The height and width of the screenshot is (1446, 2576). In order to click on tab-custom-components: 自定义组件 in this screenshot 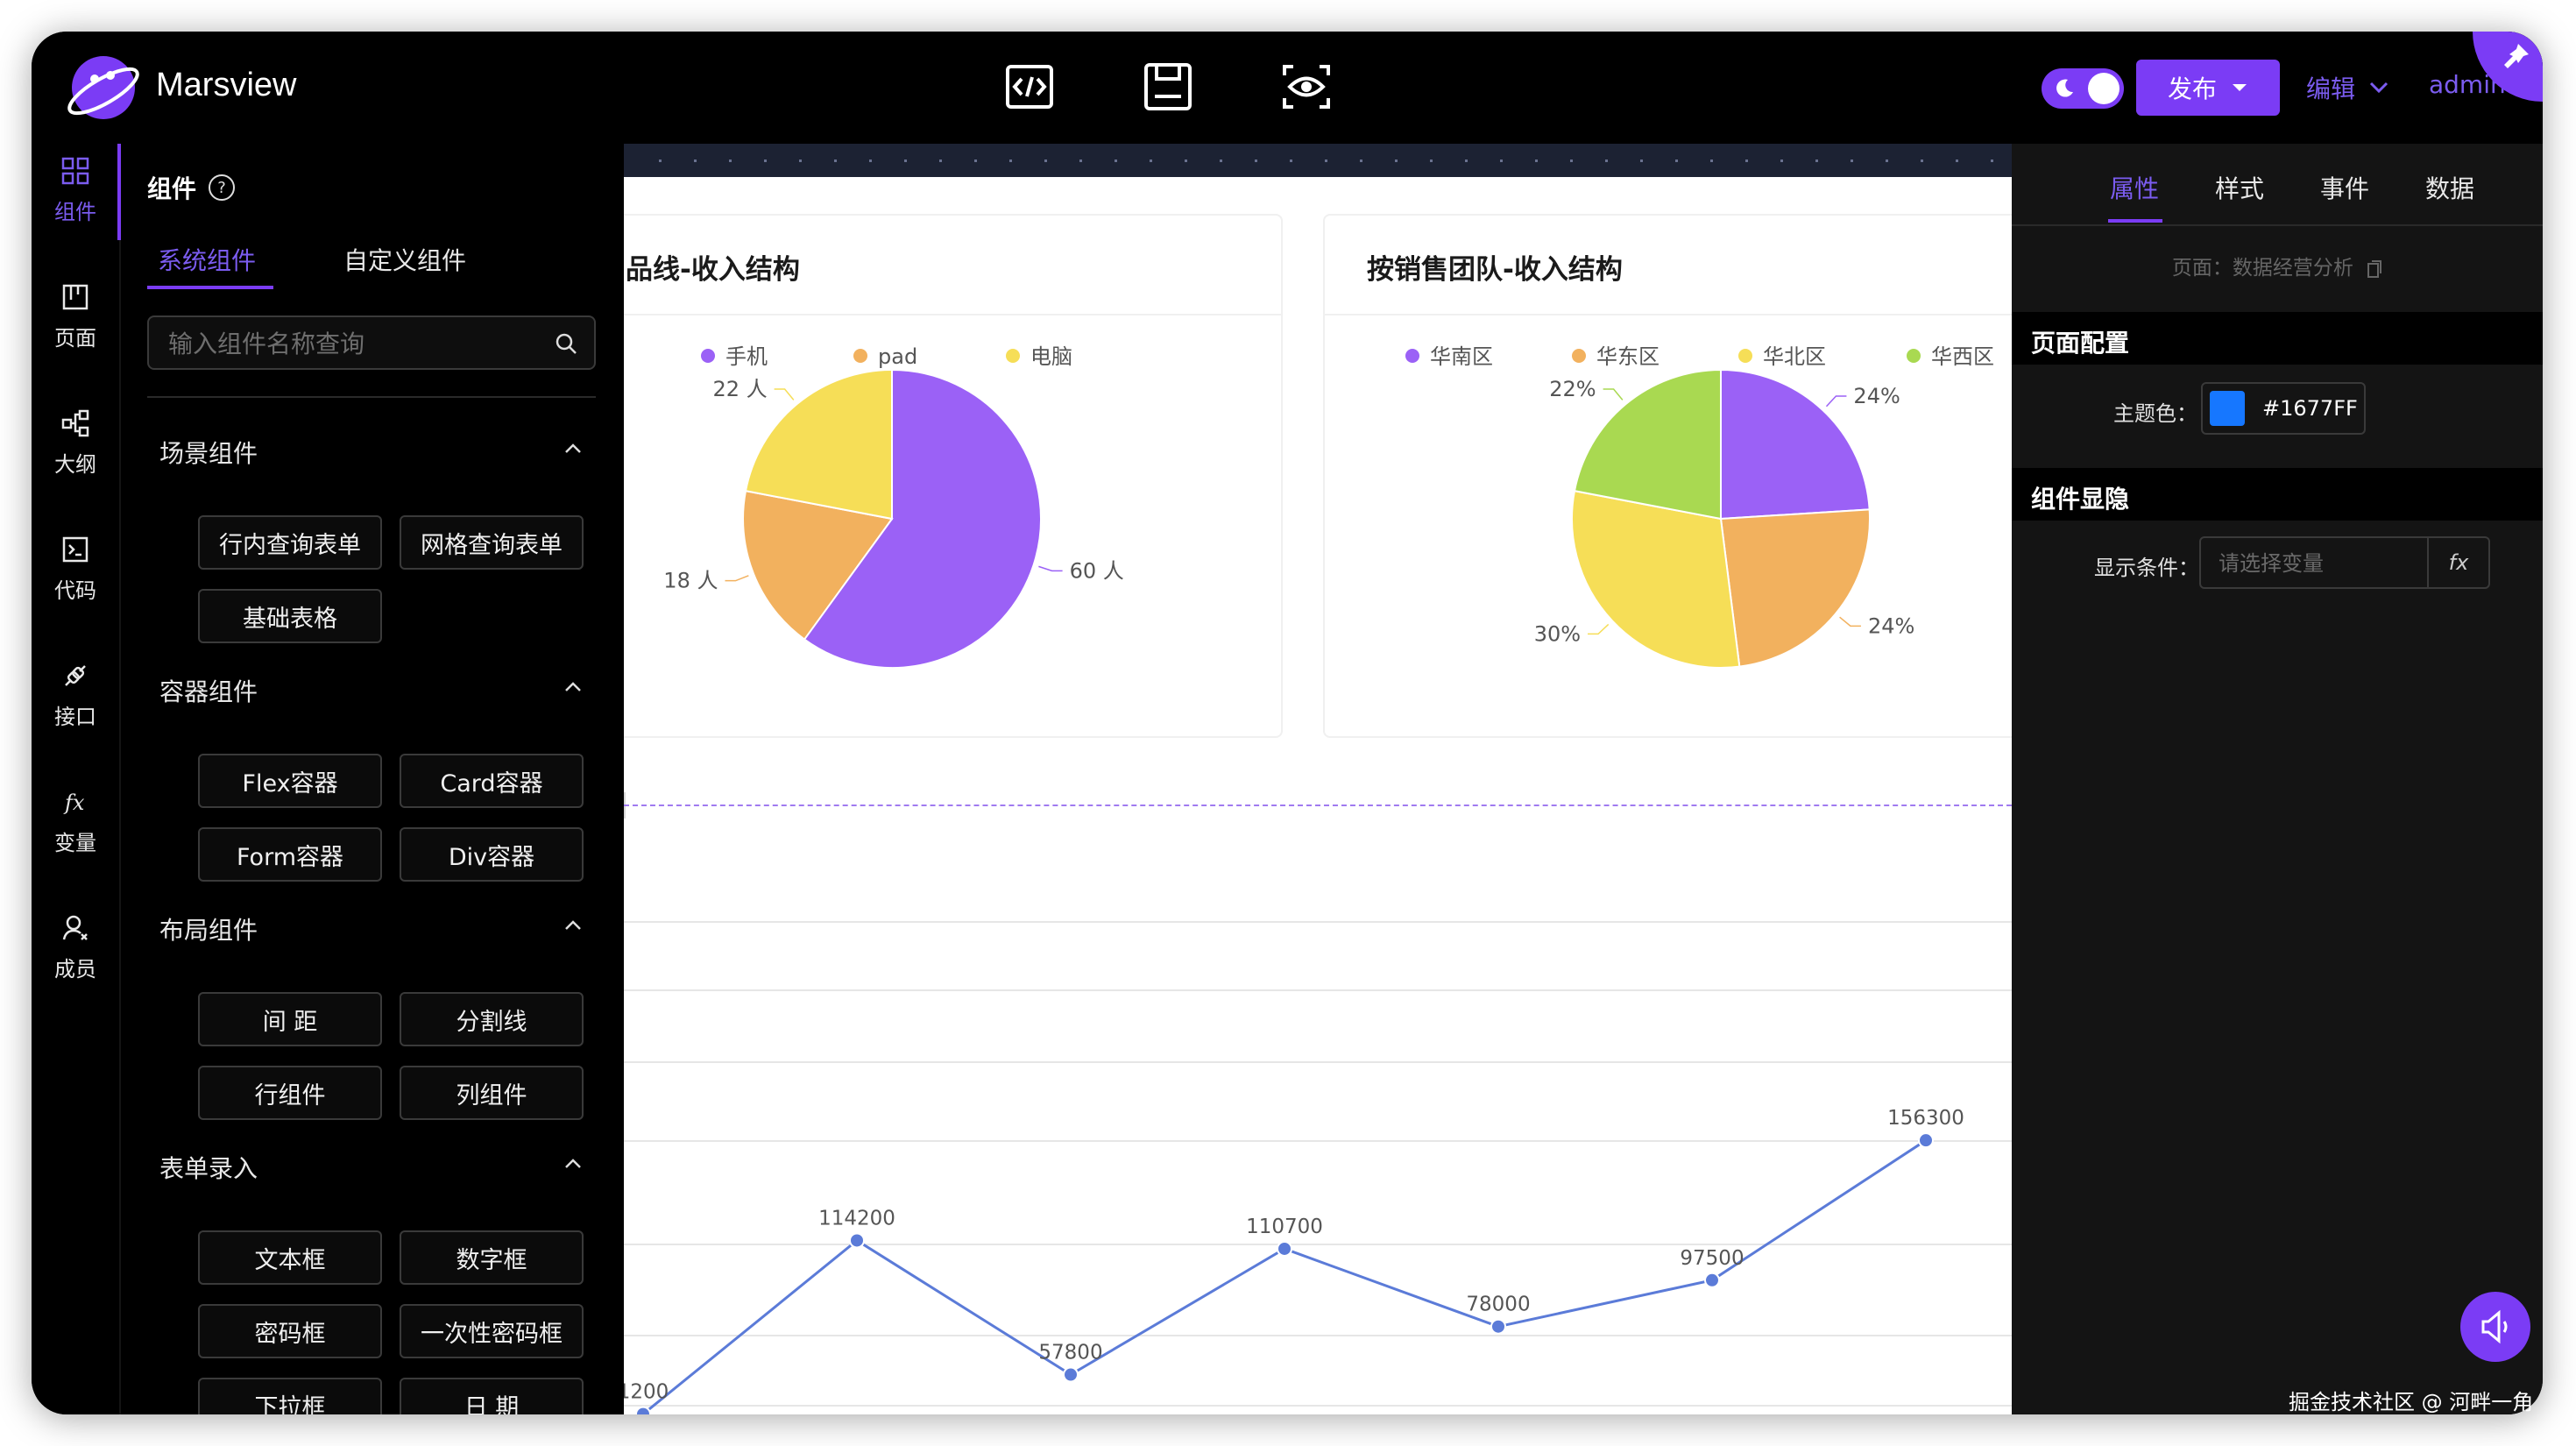, I will do `click(404, 259)`.